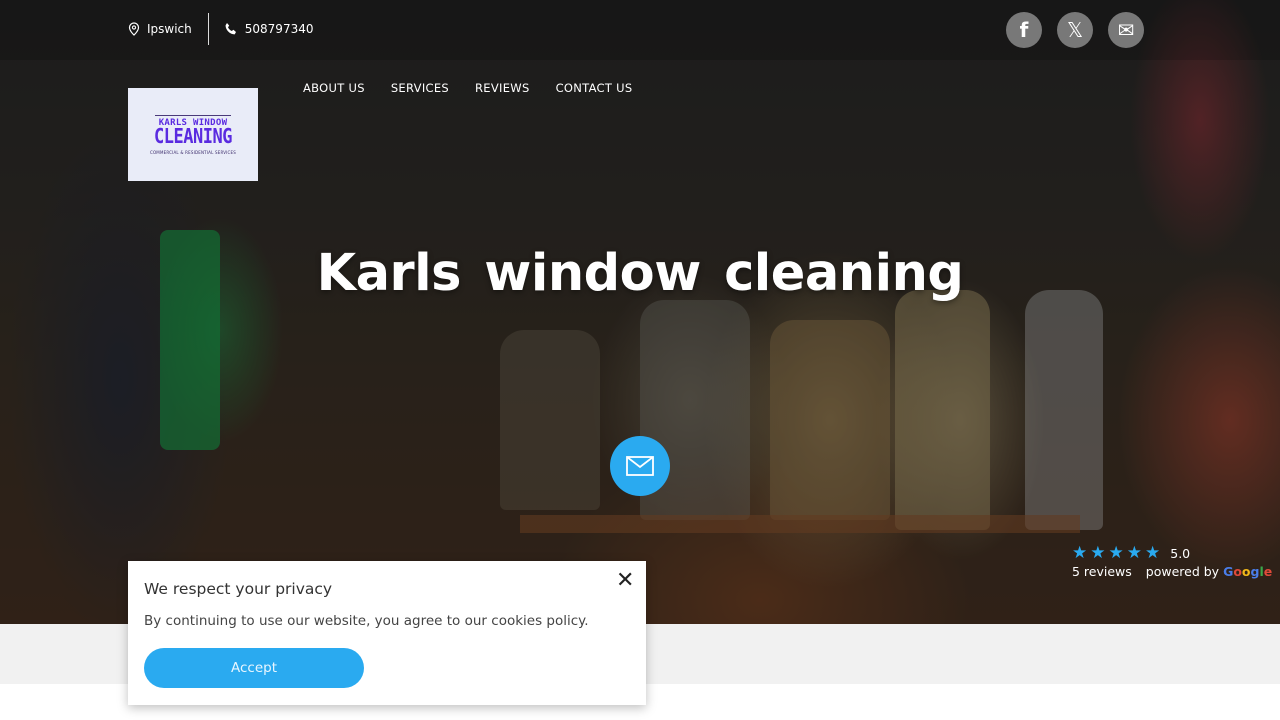 The height and width of the screenshot is (720, 1280). Describe the element at coordinates (279, 29) in the screenshot. I see `phone-number: 508797340` at that location.